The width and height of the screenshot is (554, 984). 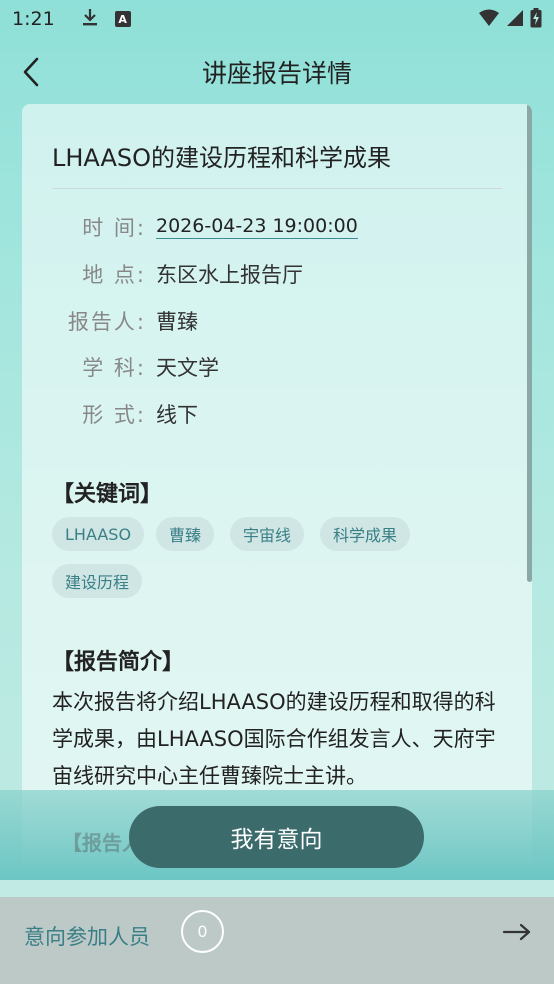 I want to click on arrow-right-icon, so click(x=516, y=932).